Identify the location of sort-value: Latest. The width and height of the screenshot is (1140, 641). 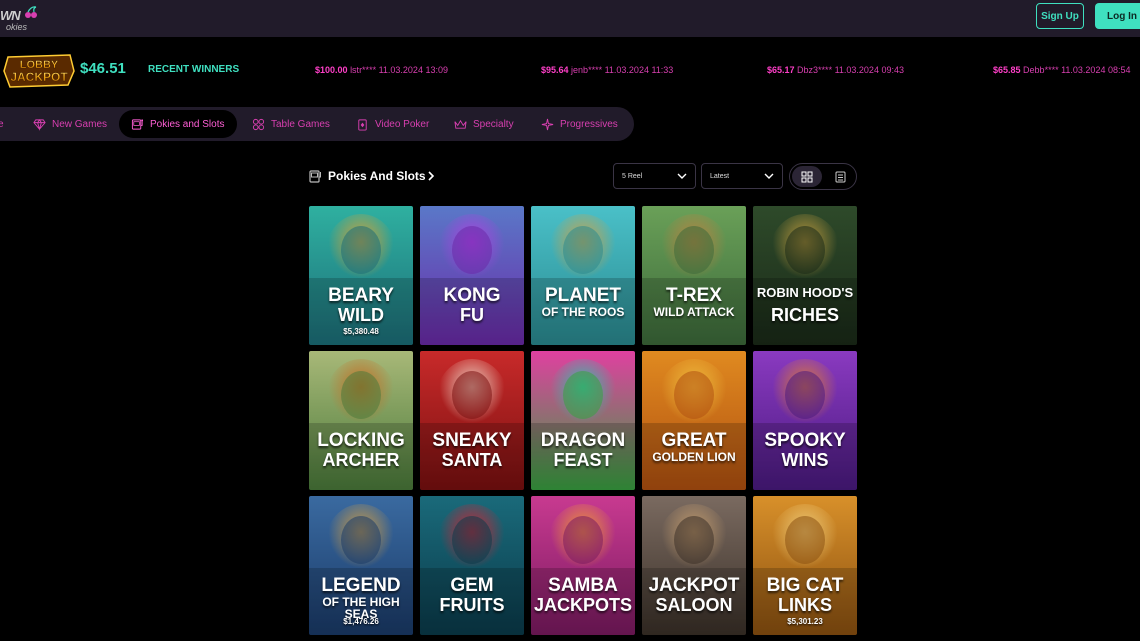
(720, 176).